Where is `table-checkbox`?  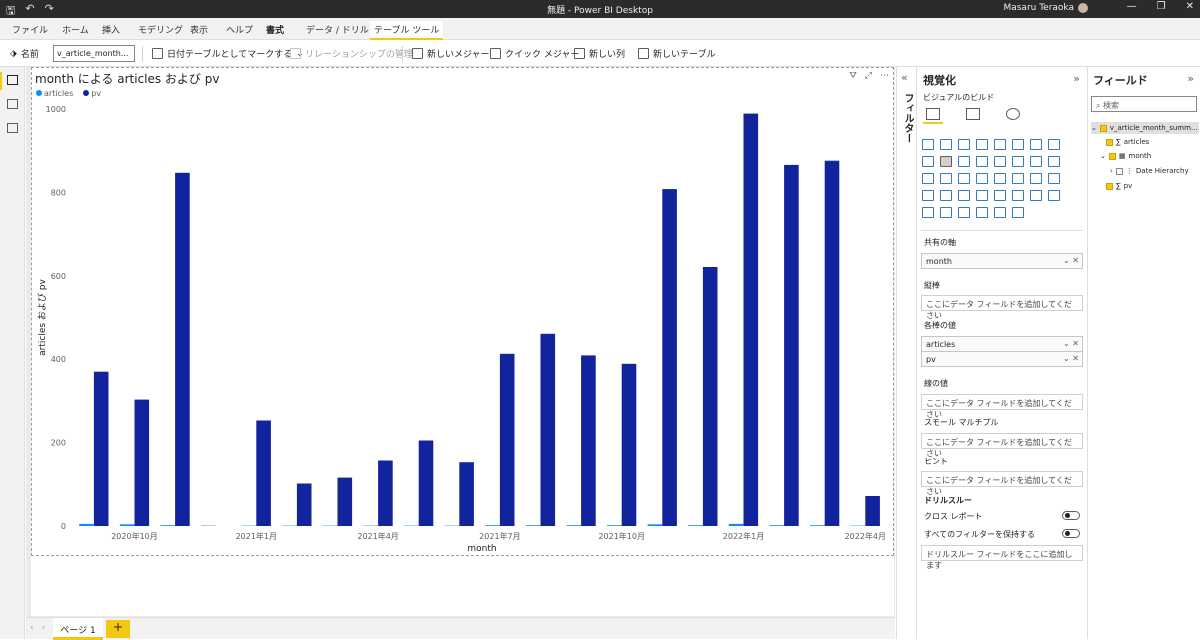
table-checkbox is located at coordinates (1103, 128).